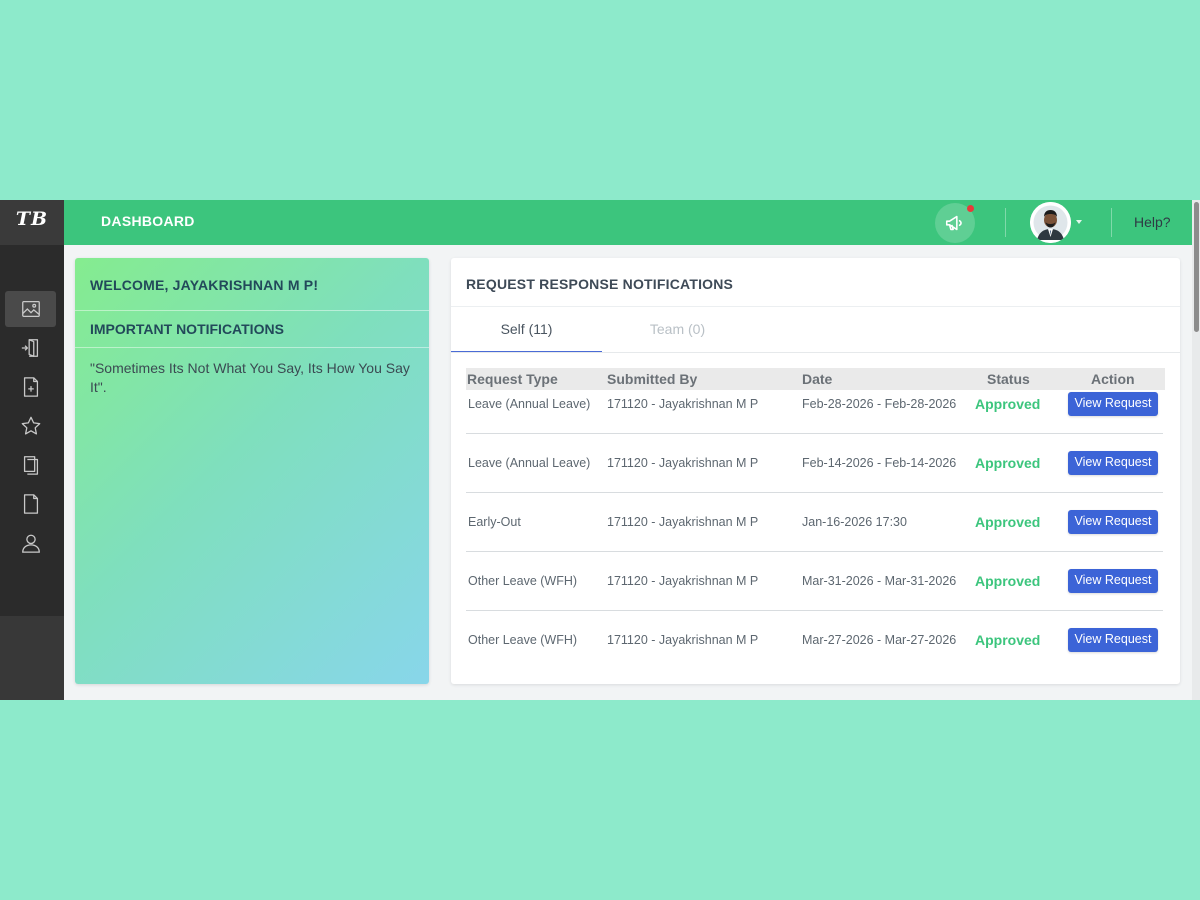  I want to click on notification-dot, so click(970, 208).